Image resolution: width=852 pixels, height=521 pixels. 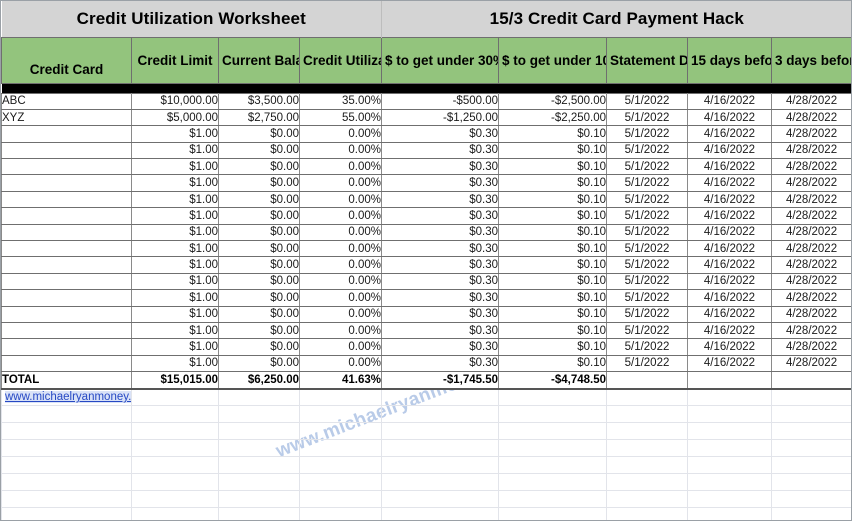 I want to click on table-cell: $5,000.00, so click(x=175, y=118).